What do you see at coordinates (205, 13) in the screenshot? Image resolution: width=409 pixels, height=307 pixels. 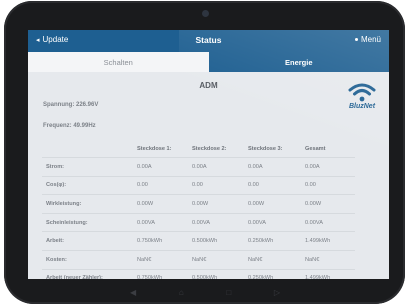 I see `camera-dot` at bounding box center [205, 13].